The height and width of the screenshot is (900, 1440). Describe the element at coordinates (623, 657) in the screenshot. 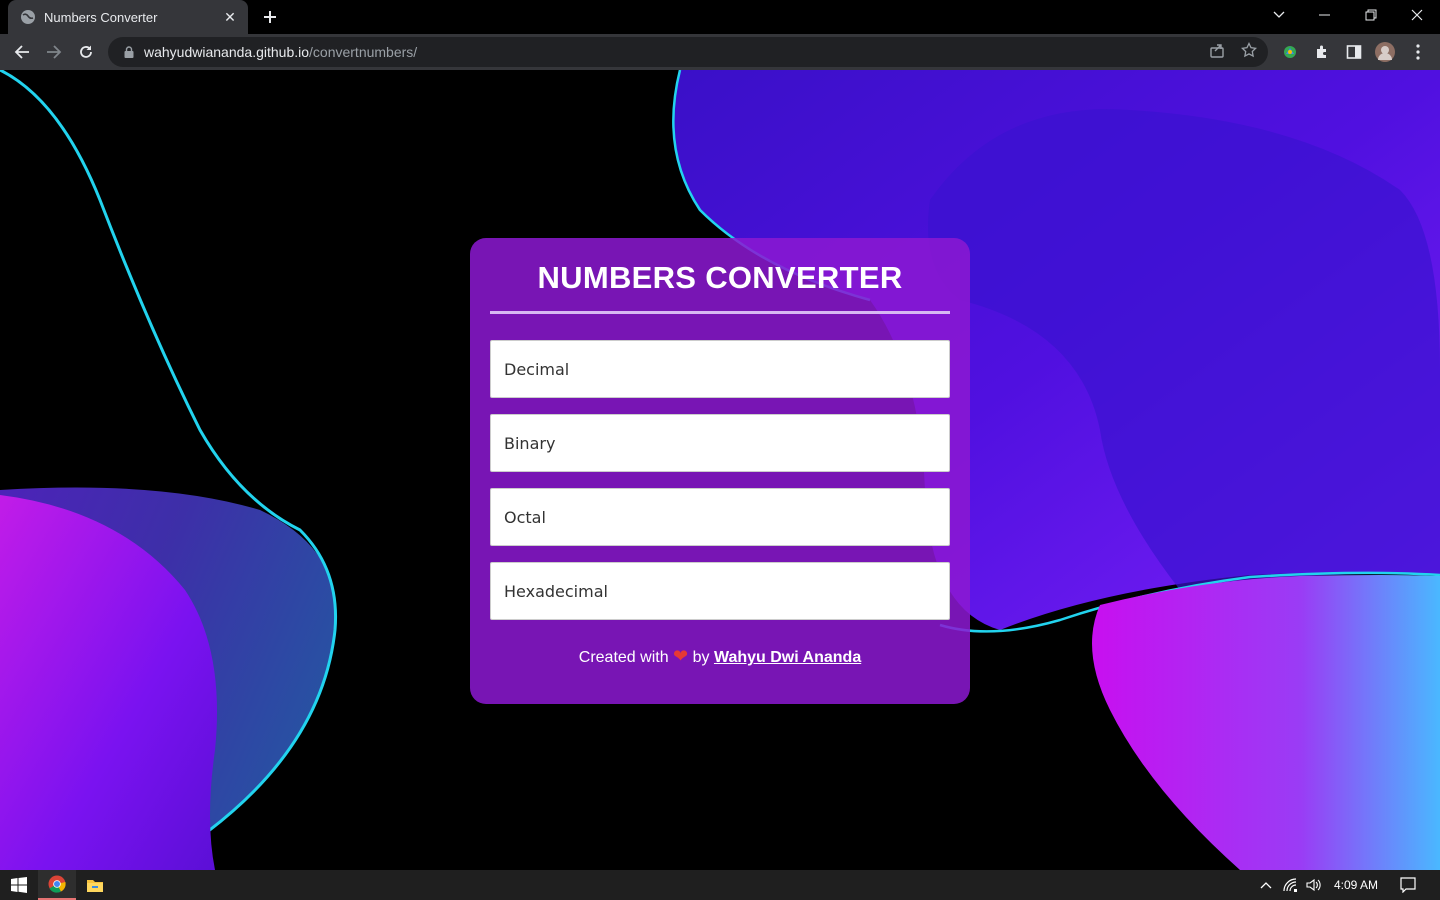

I see `credit-prefix: Created with` at that location.